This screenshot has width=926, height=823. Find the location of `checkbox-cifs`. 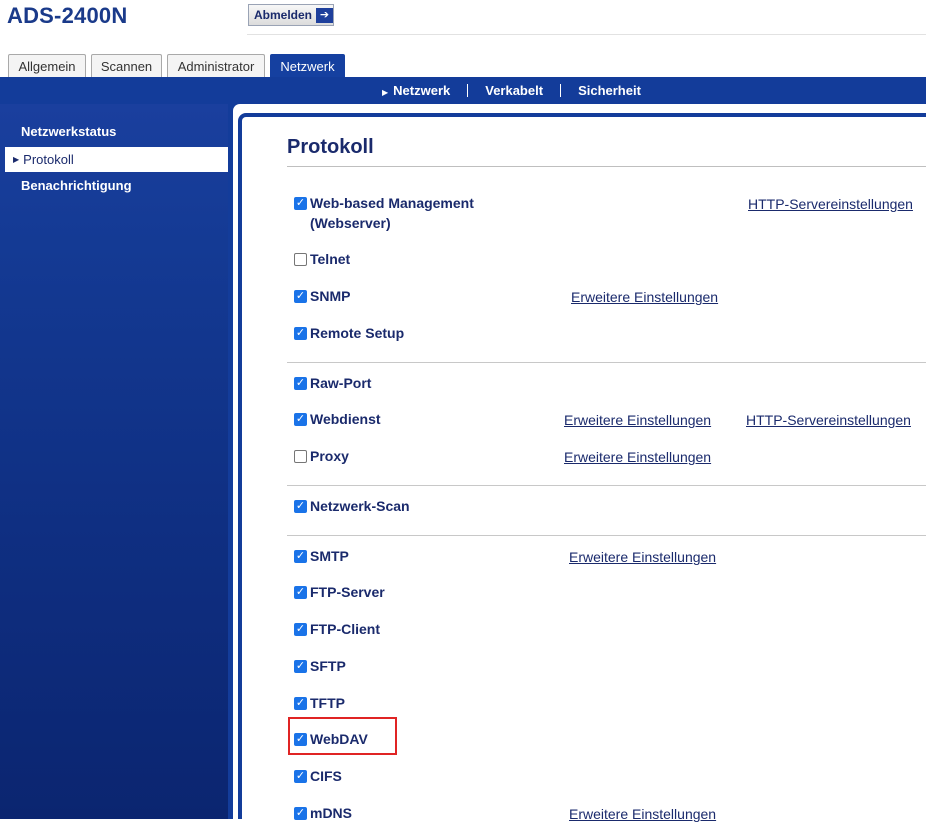

checkbox-cifs is located at coordinates (300, 776).